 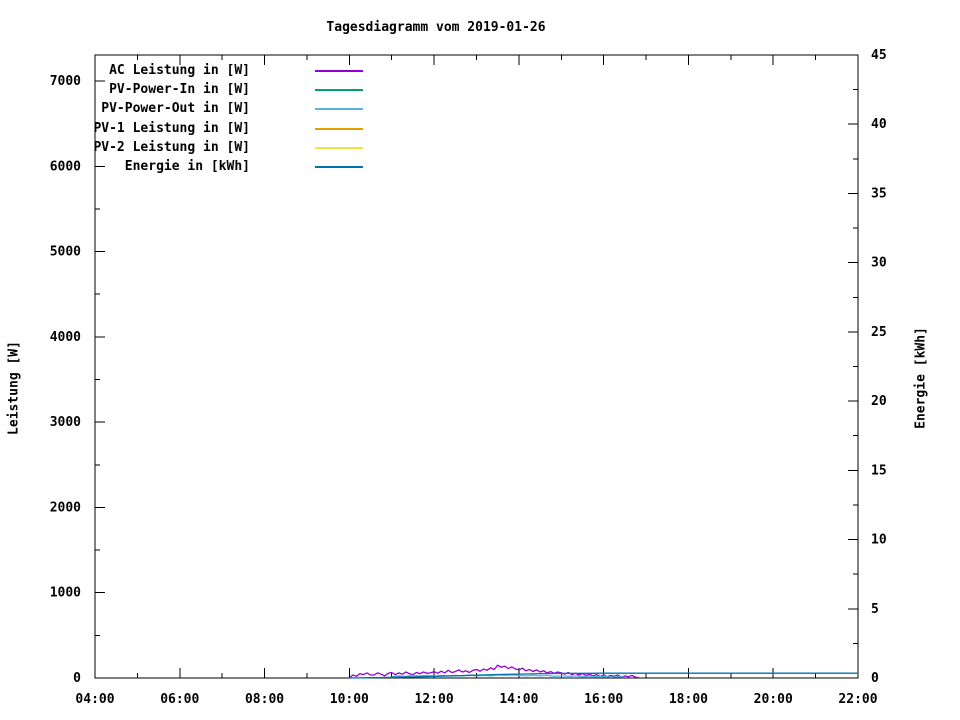 I want to click on x-tick-label: 20:00, so click(x=773, y=699).